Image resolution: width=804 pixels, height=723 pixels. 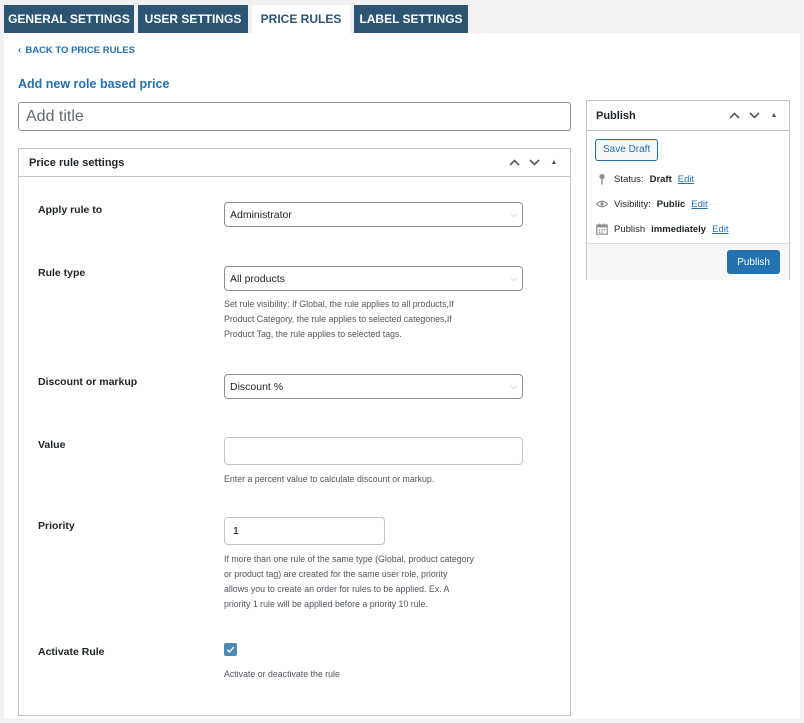 I want to click on discount-label: Discount or markup, so click(x=88, y=382).